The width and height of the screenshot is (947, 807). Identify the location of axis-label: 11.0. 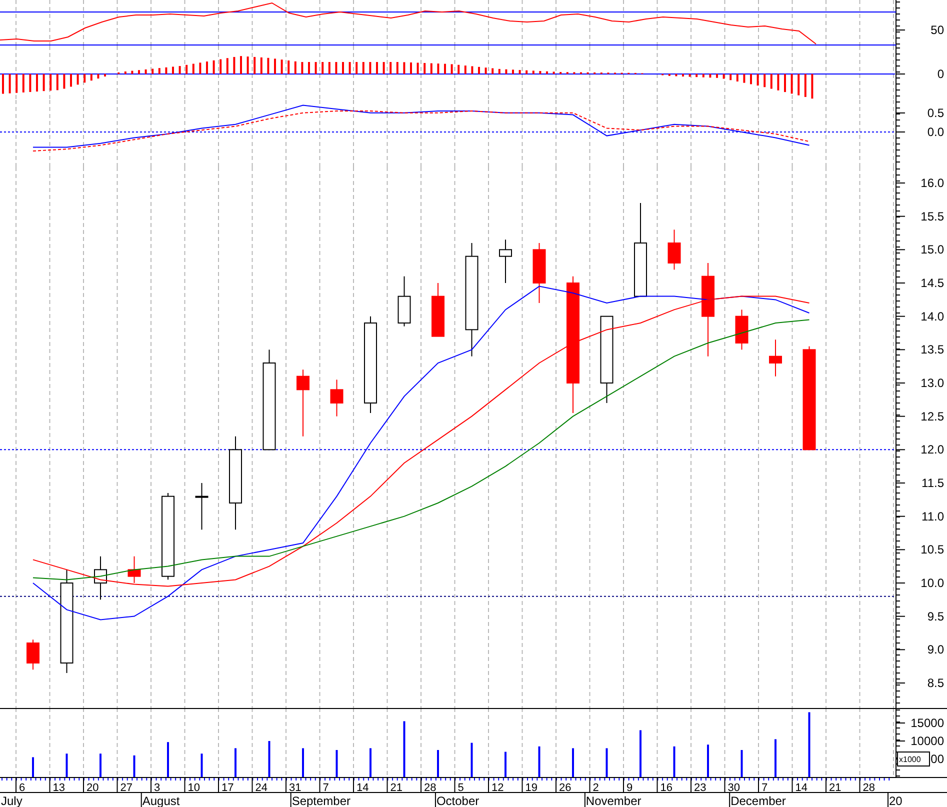
(933, 516).